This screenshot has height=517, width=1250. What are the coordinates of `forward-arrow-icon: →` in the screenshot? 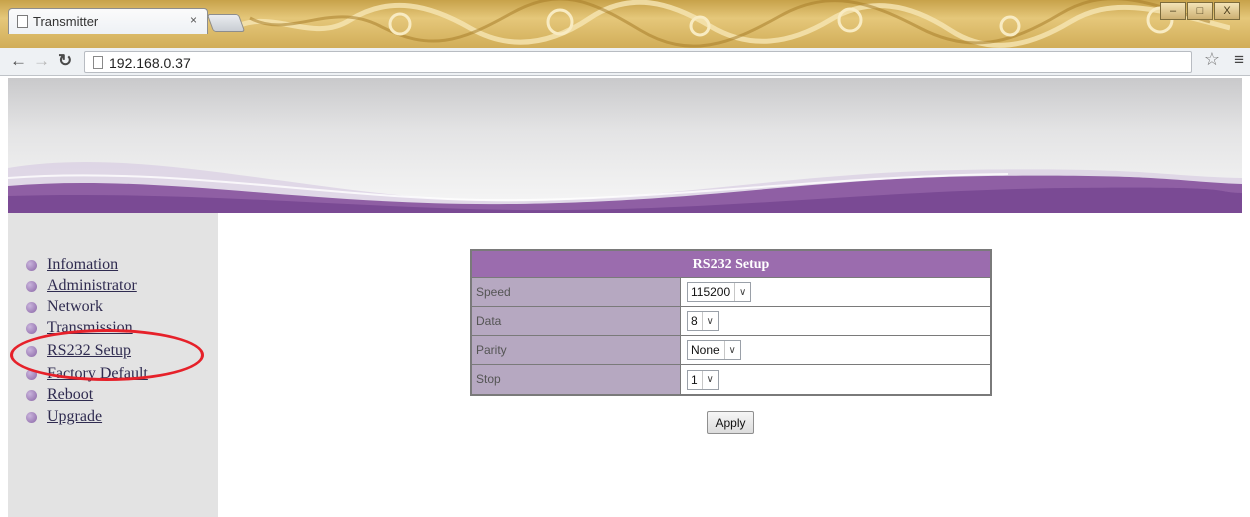 It's located at (41, 61).